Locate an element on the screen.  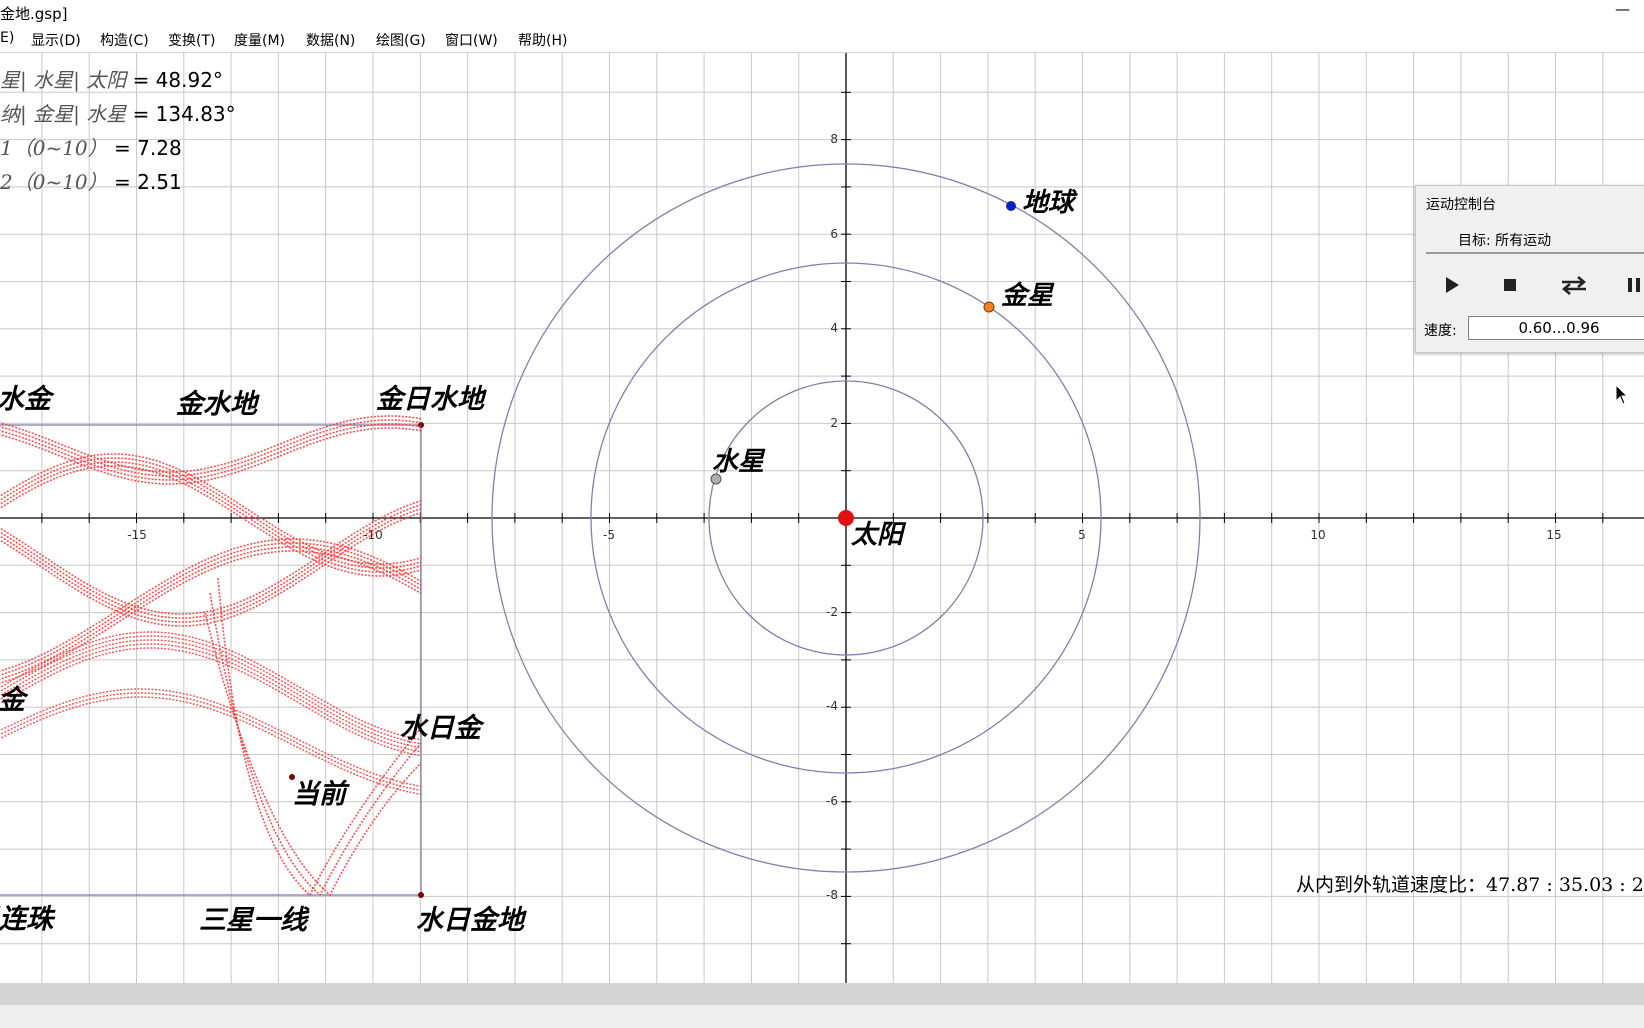
play-icon is located at coordinates (1452, 285).